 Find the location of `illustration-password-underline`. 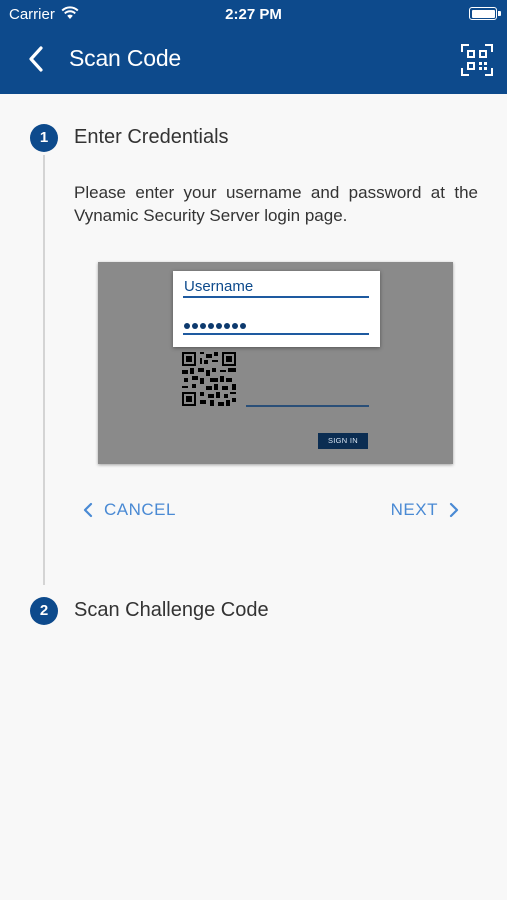

illustration-password-underline is located at coordinates (276, 334).